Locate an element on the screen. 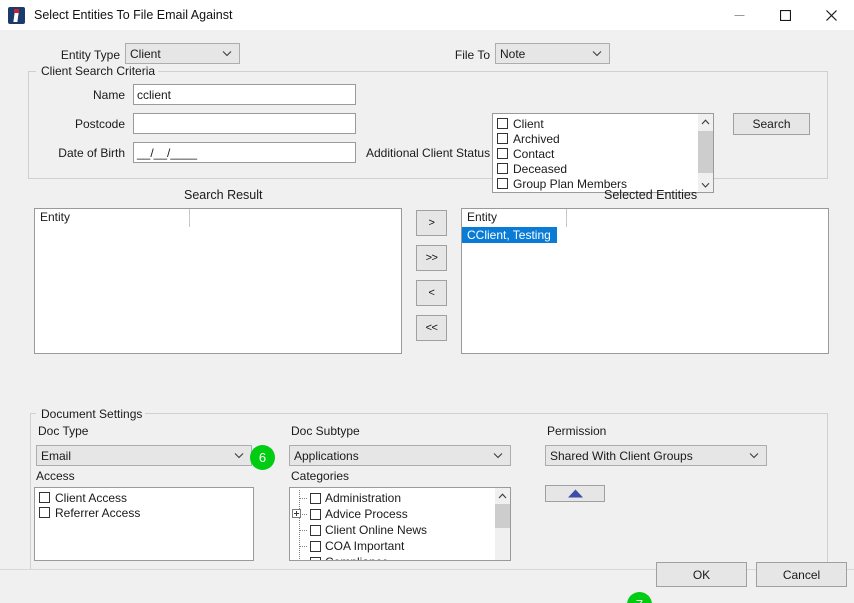  move-all-right-button: >> is located at coordinates (431, 258).